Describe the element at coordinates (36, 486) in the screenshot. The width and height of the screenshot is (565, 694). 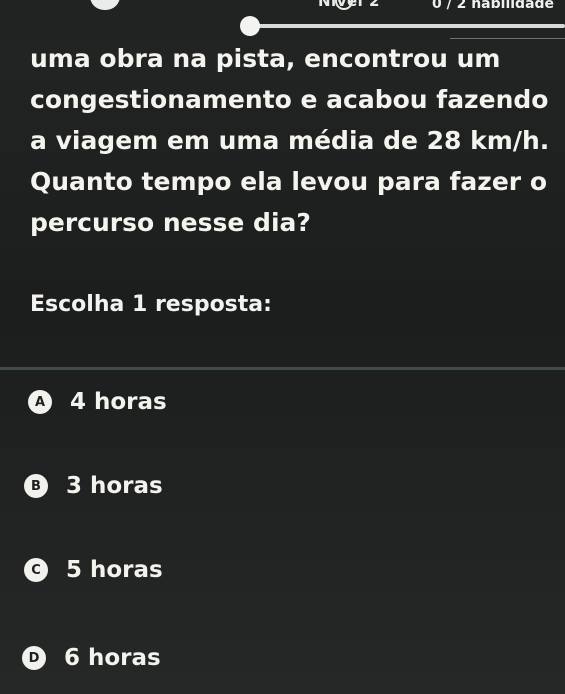
I see `option-letter-badge: B` at that location.